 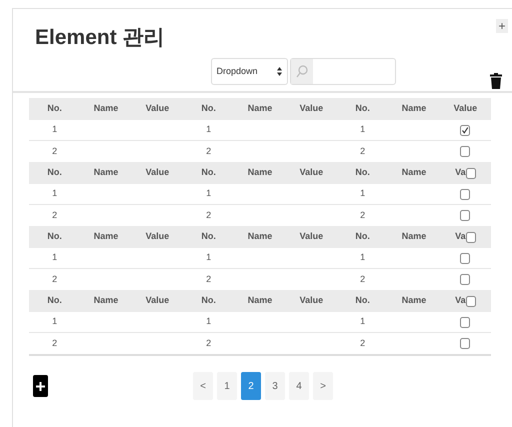 I want to click on page-title: Element 관리, so click(x=100, y=37).